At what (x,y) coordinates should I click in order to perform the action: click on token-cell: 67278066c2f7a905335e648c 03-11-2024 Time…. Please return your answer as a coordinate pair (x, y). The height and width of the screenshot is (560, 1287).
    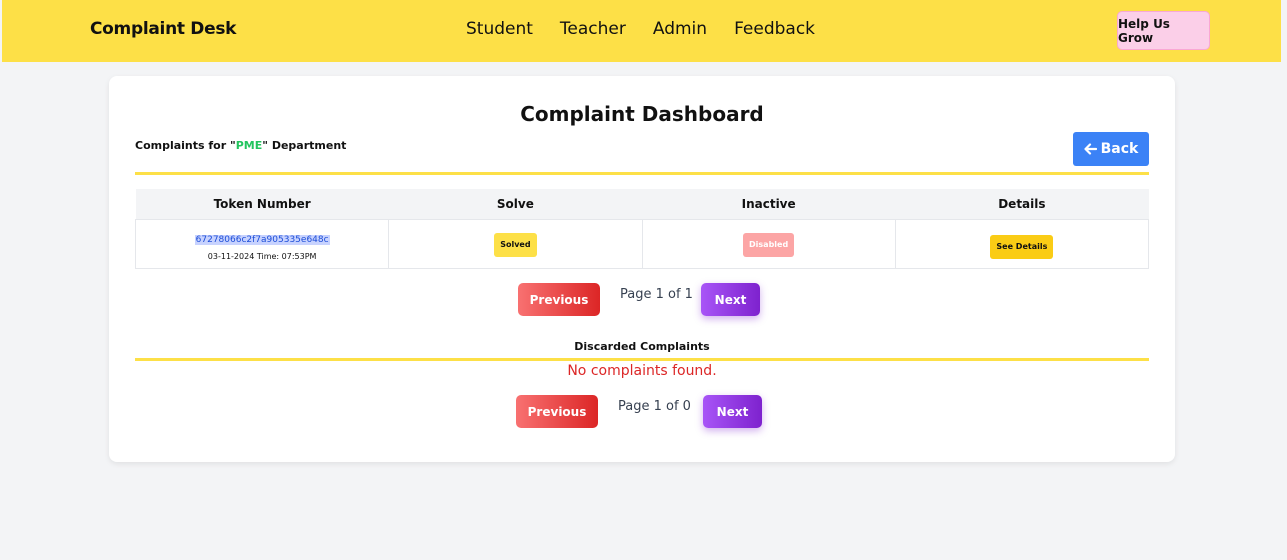
    Looking at the image, I should click on (262, 244).